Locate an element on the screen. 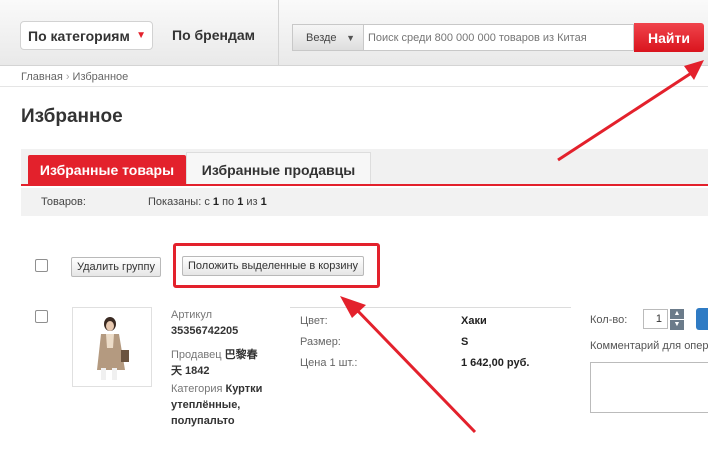 The width and height of the screenshot is (708, 450). breadcrumb-current: Избранное is located at coordinates (100, 77).